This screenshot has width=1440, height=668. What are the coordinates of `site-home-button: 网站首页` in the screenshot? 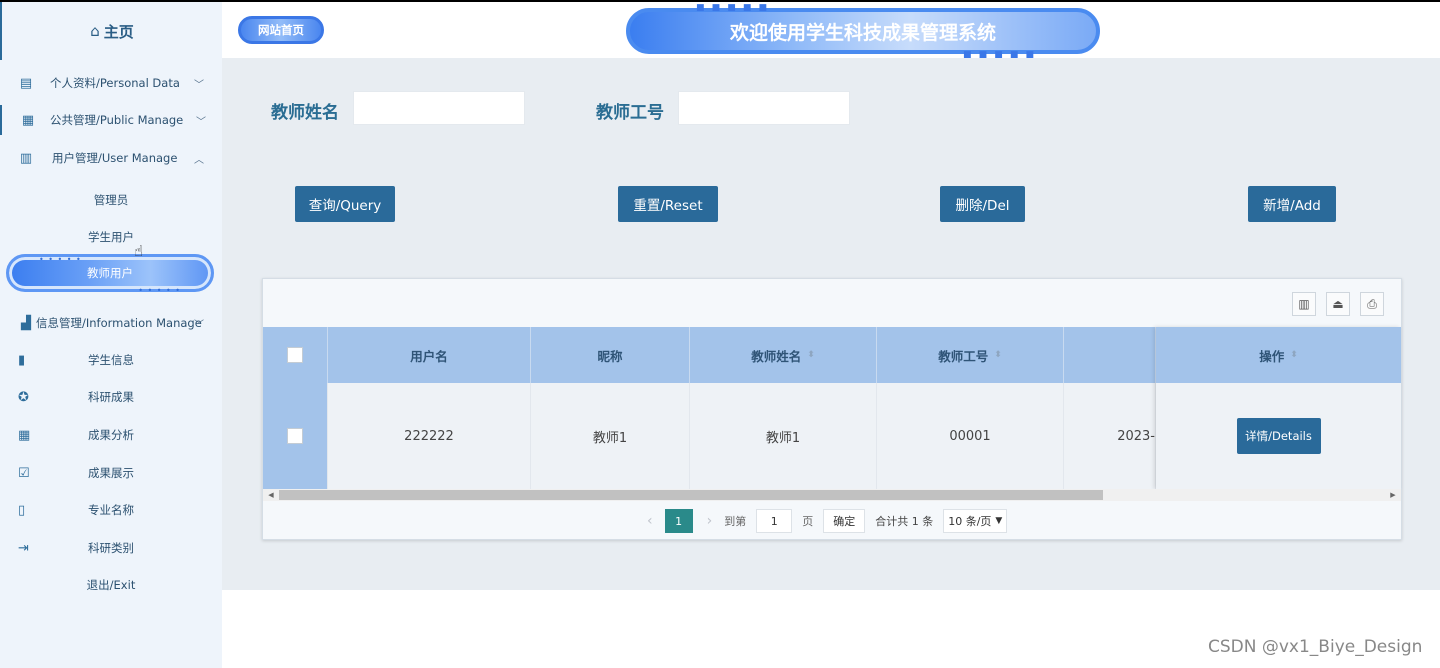 It's located at (281, 30).